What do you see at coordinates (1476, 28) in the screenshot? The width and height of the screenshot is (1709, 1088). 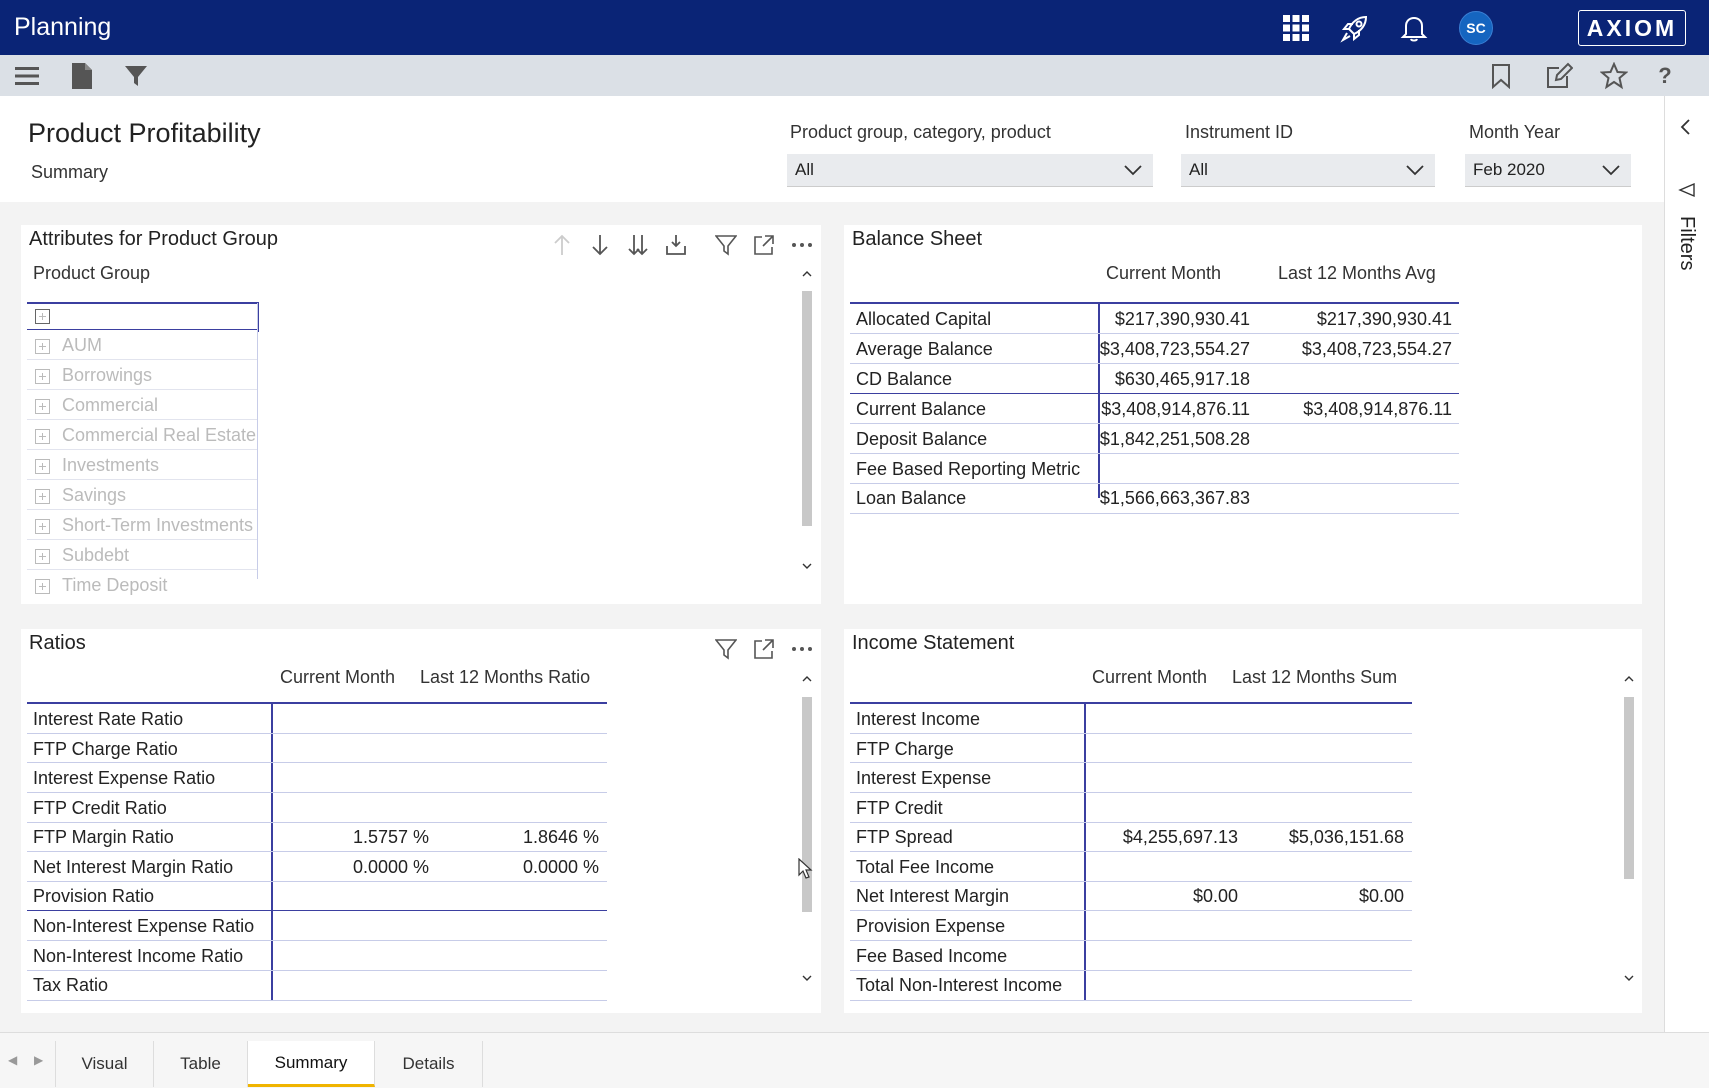 I see `avatar: SC` at bounding box center [1476, 28].